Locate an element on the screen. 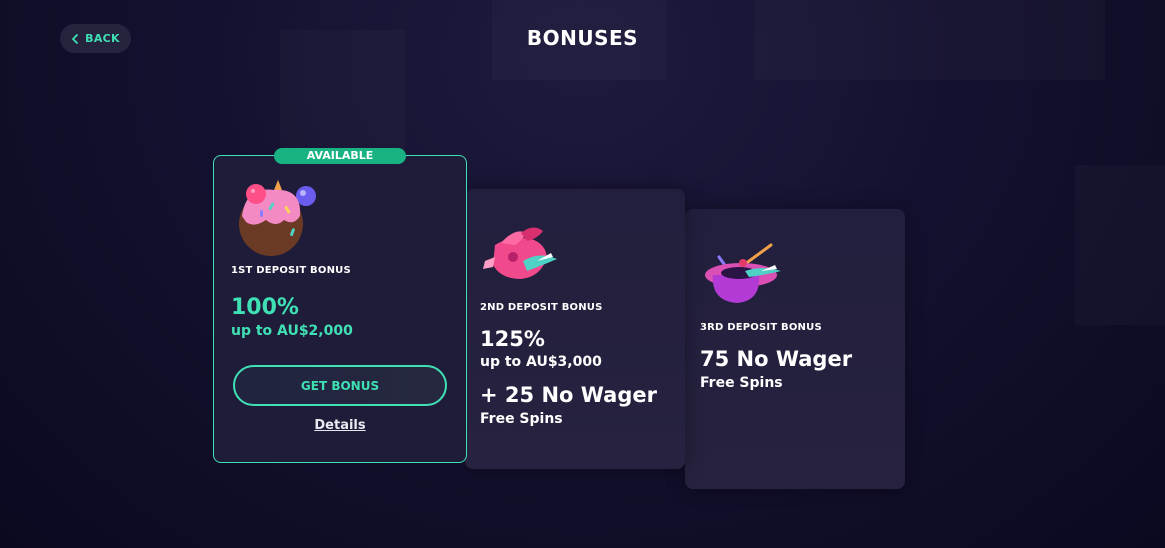 This screenshot has height=548, width=1165. bonus-amount-sub: Free Spins is located at coordinates (741, 383).